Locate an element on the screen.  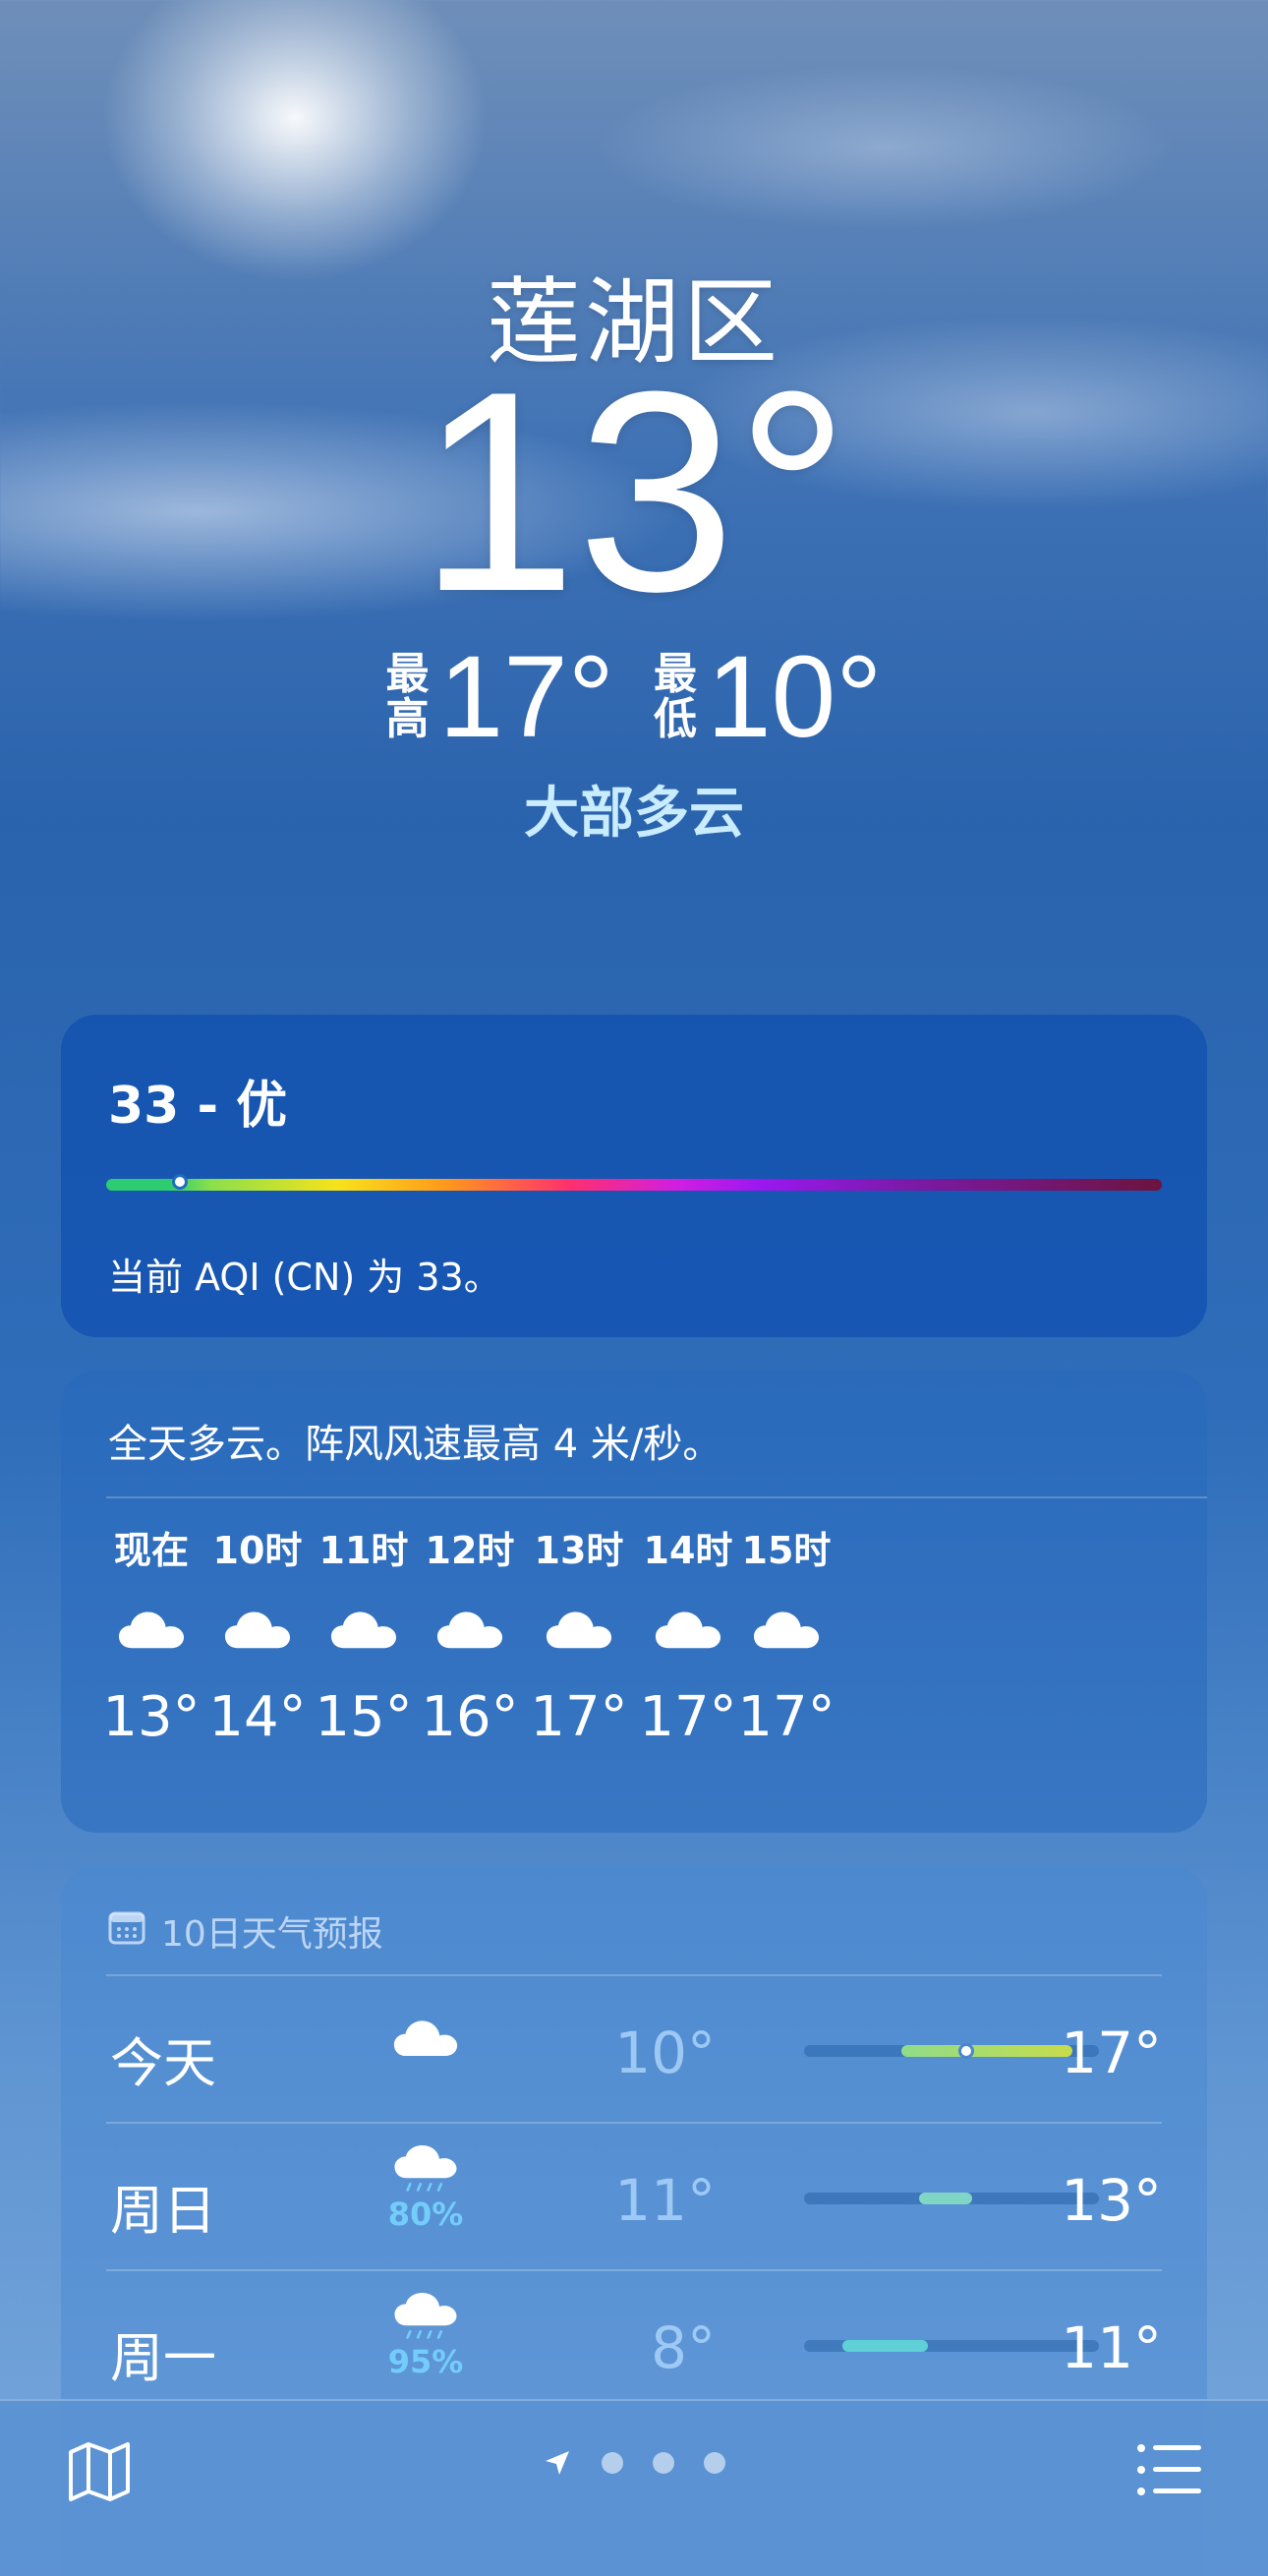
city-list-button is located at coordinates (1168, 2469).